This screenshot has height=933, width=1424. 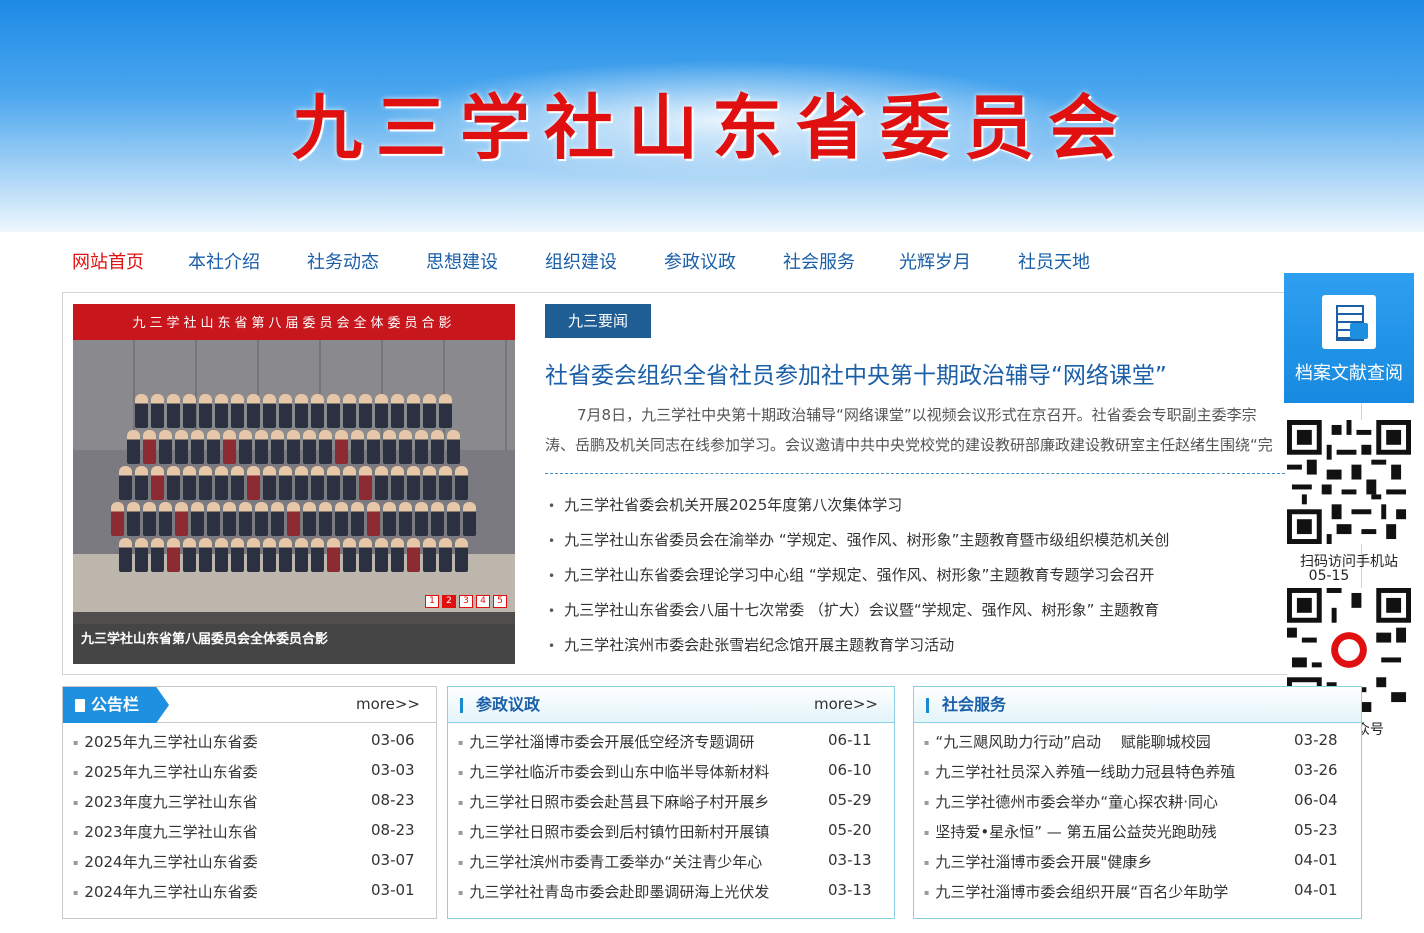 What do you see at coordinates (1072, 742) in the screenshot?
I see `service-item-text: “九三飓风助力行动”启动 赋能聊城校园` at bounding box center [1072, 742].